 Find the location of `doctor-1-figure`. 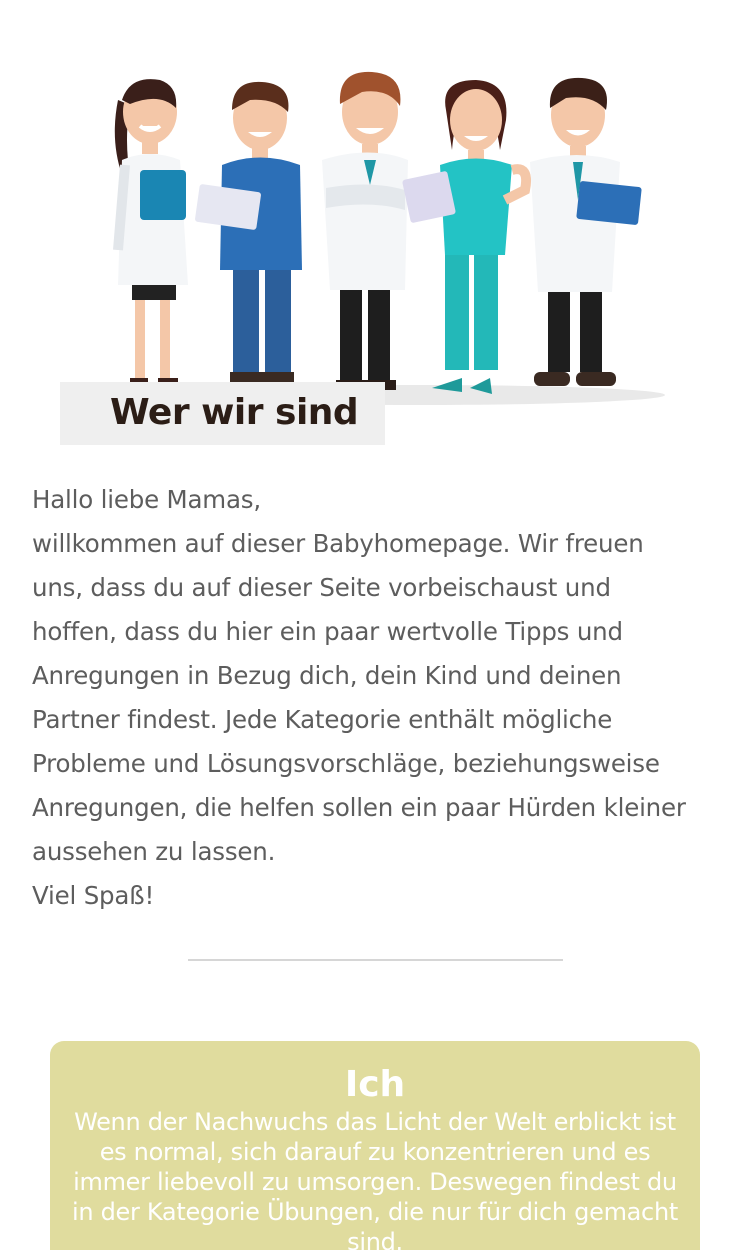

doctor-1-figure is located at coordinates (150, 231).